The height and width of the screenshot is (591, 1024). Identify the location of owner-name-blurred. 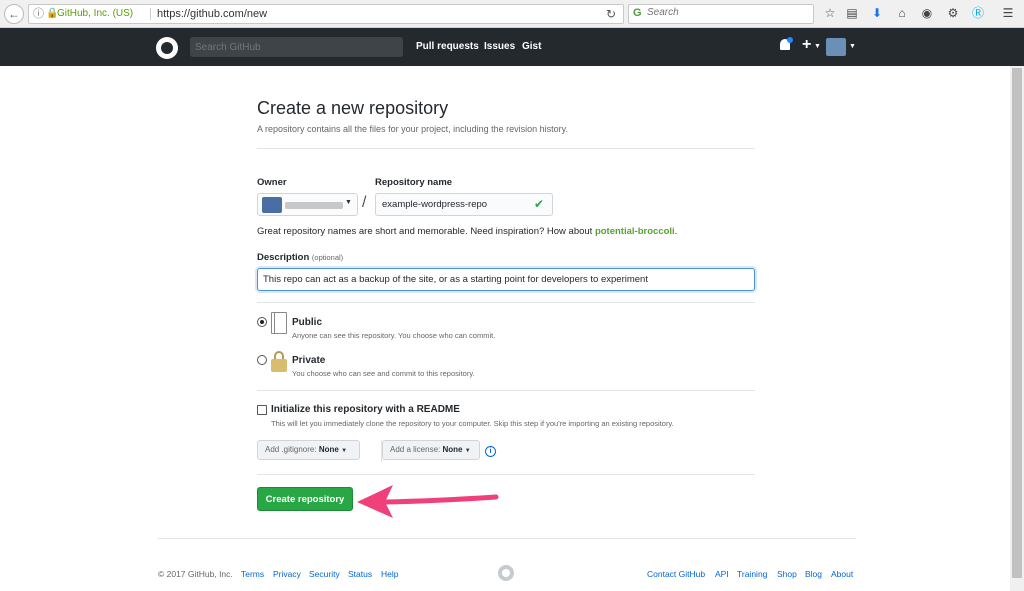
(314, 205).